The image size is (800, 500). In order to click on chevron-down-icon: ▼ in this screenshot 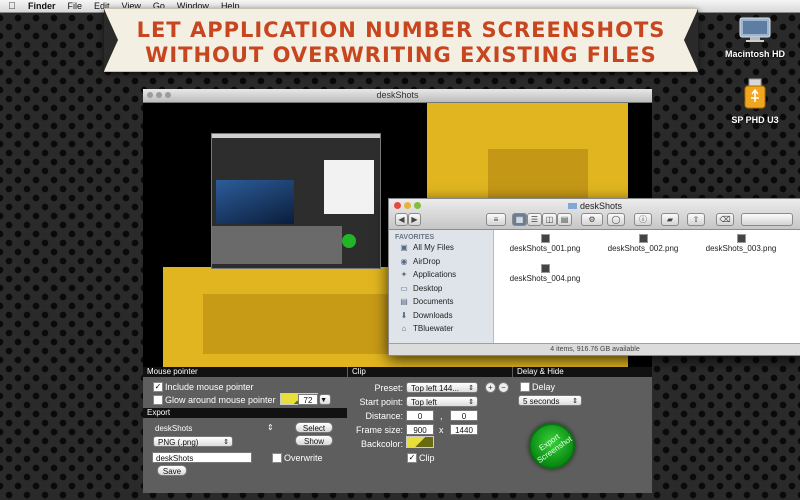, I will do `click(323, 400)`.